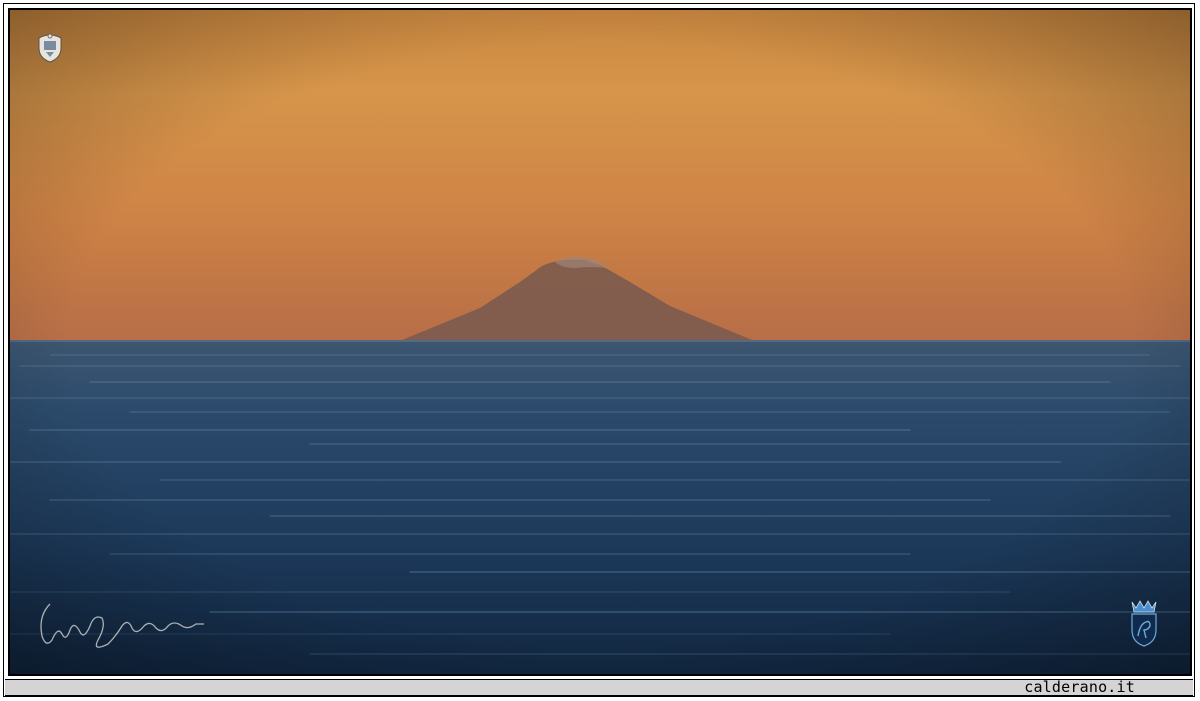  I want to click on lion-crest-icon, so click(1144, 623).